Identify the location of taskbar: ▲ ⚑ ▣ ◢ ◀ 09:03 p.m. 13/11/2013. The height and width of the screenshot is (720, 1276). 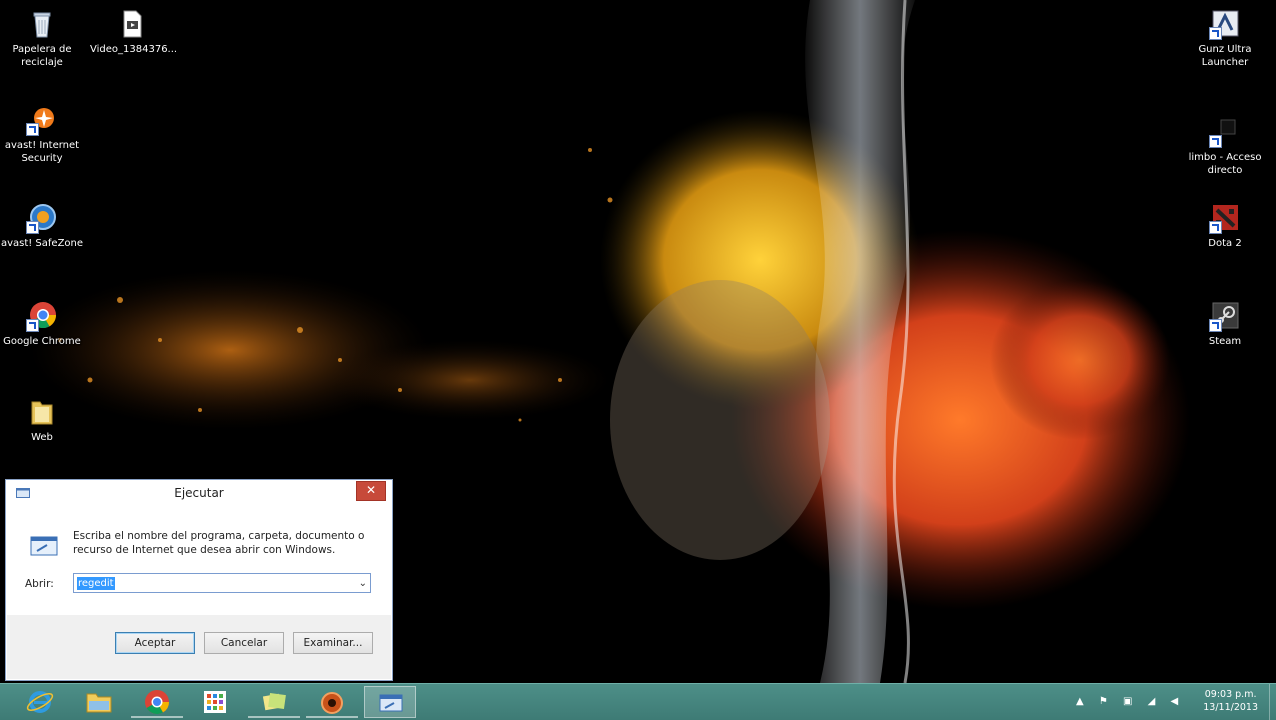
(638, 701).